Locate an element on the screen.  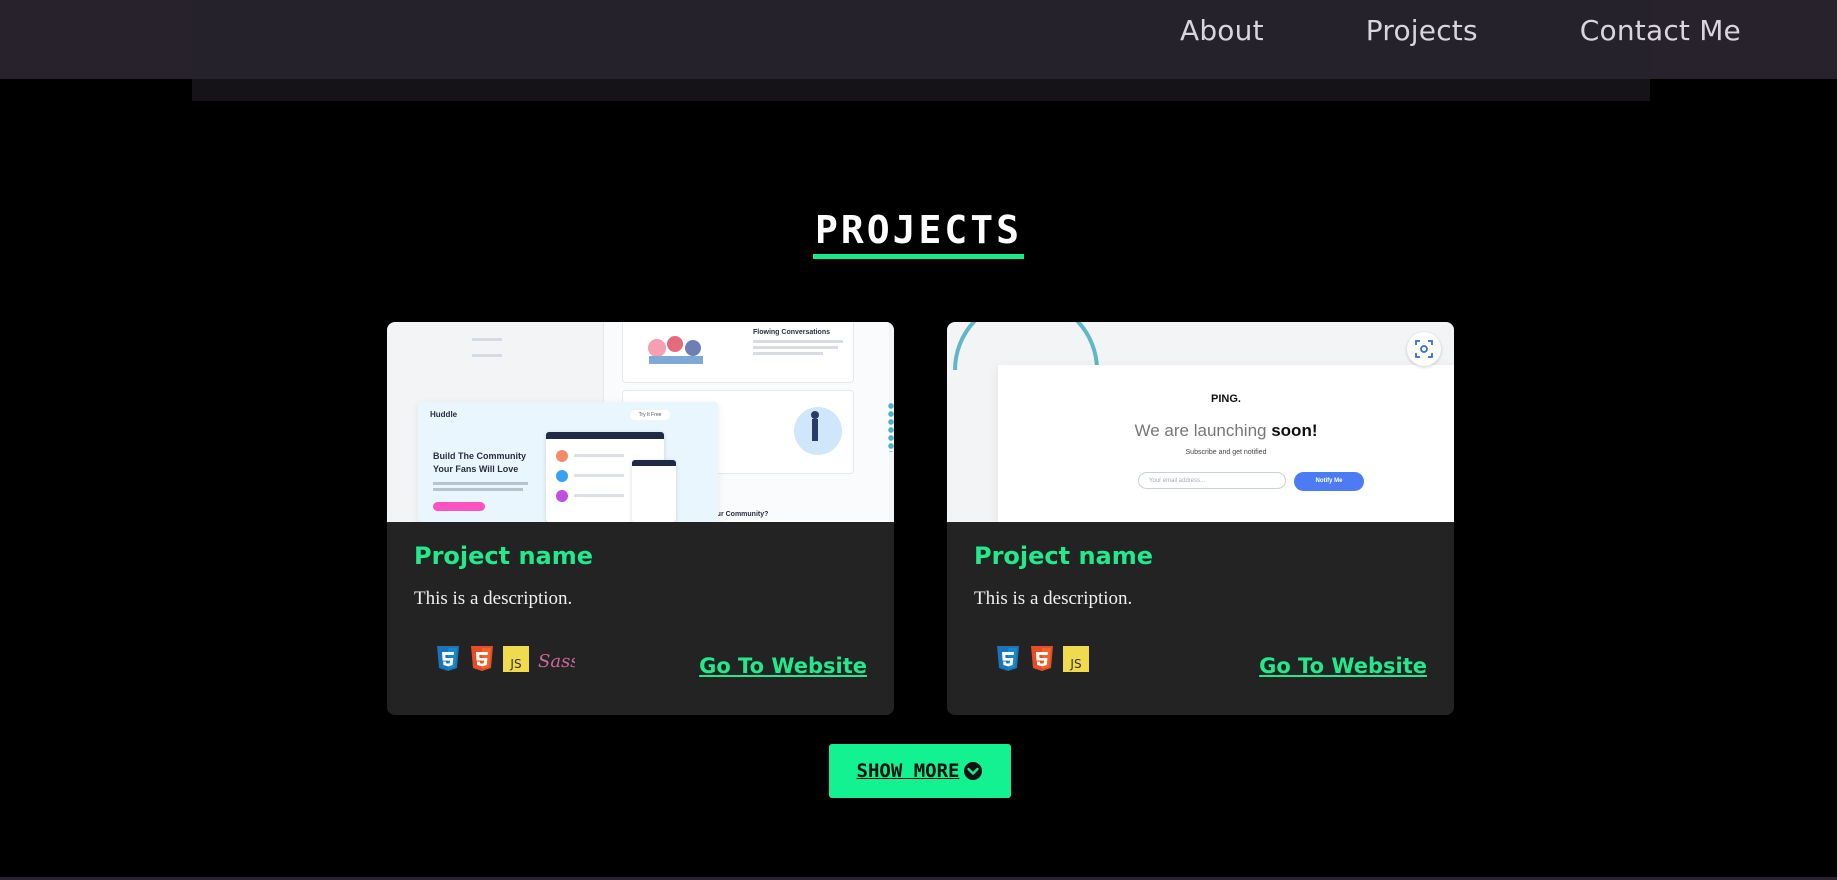
top-nav-bar: About Projects Contact Me is located at coordinates (918, 50).